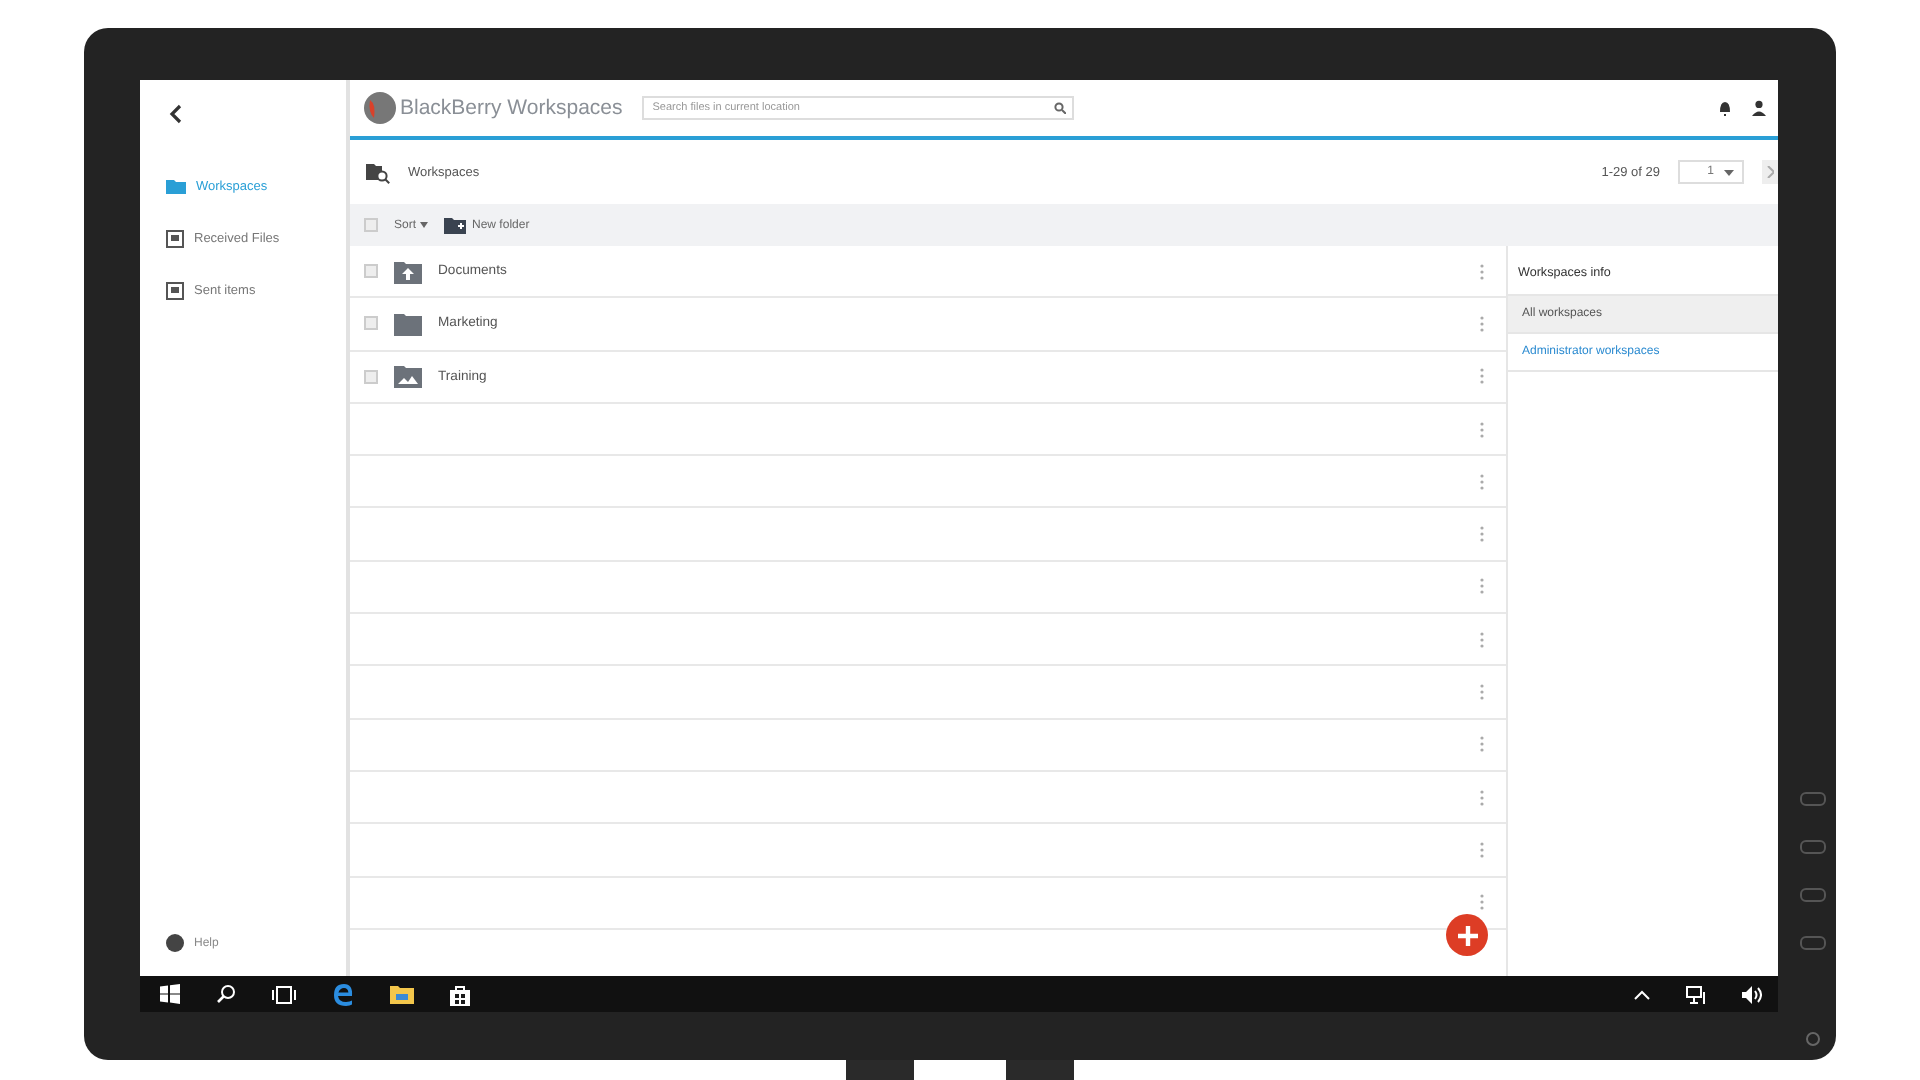 The width and height of the screenshot is (1920, 1080). I want to click on search-icon, so click(226, 994).